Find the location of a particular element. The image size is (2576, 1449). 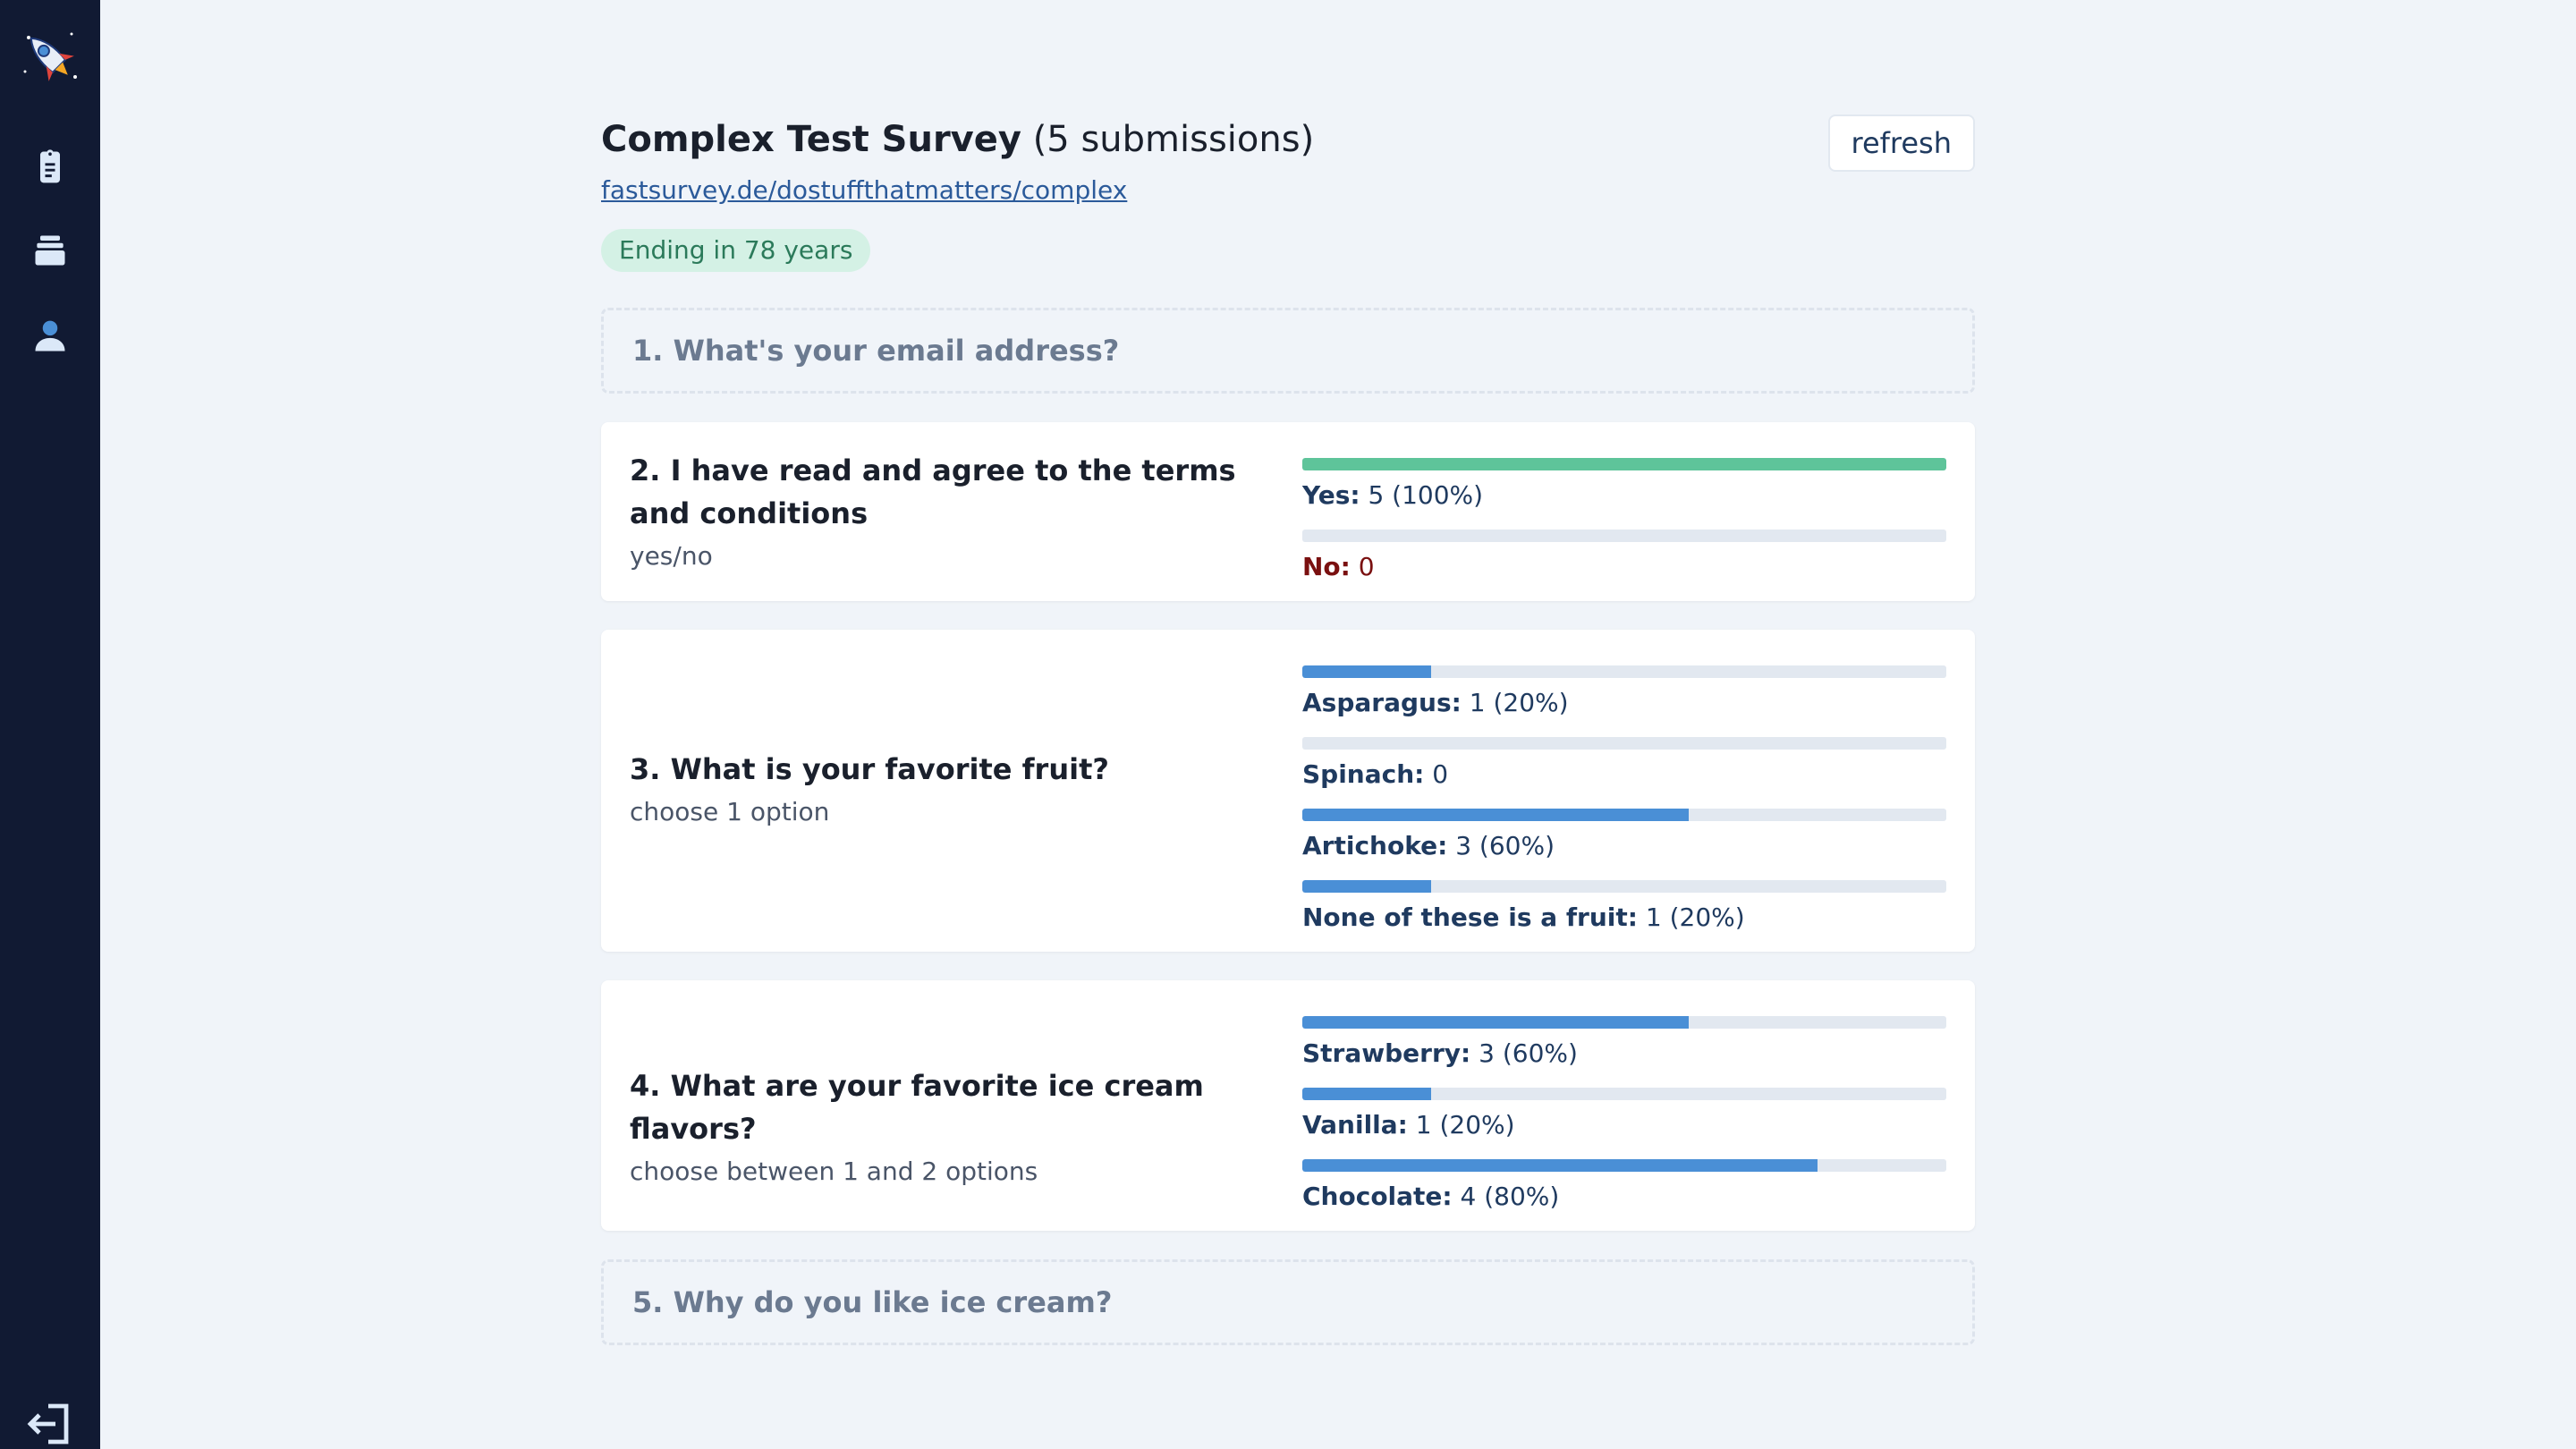

question-subtitle: choose between 1 and 2 options is located at coordinates (834, 1171).